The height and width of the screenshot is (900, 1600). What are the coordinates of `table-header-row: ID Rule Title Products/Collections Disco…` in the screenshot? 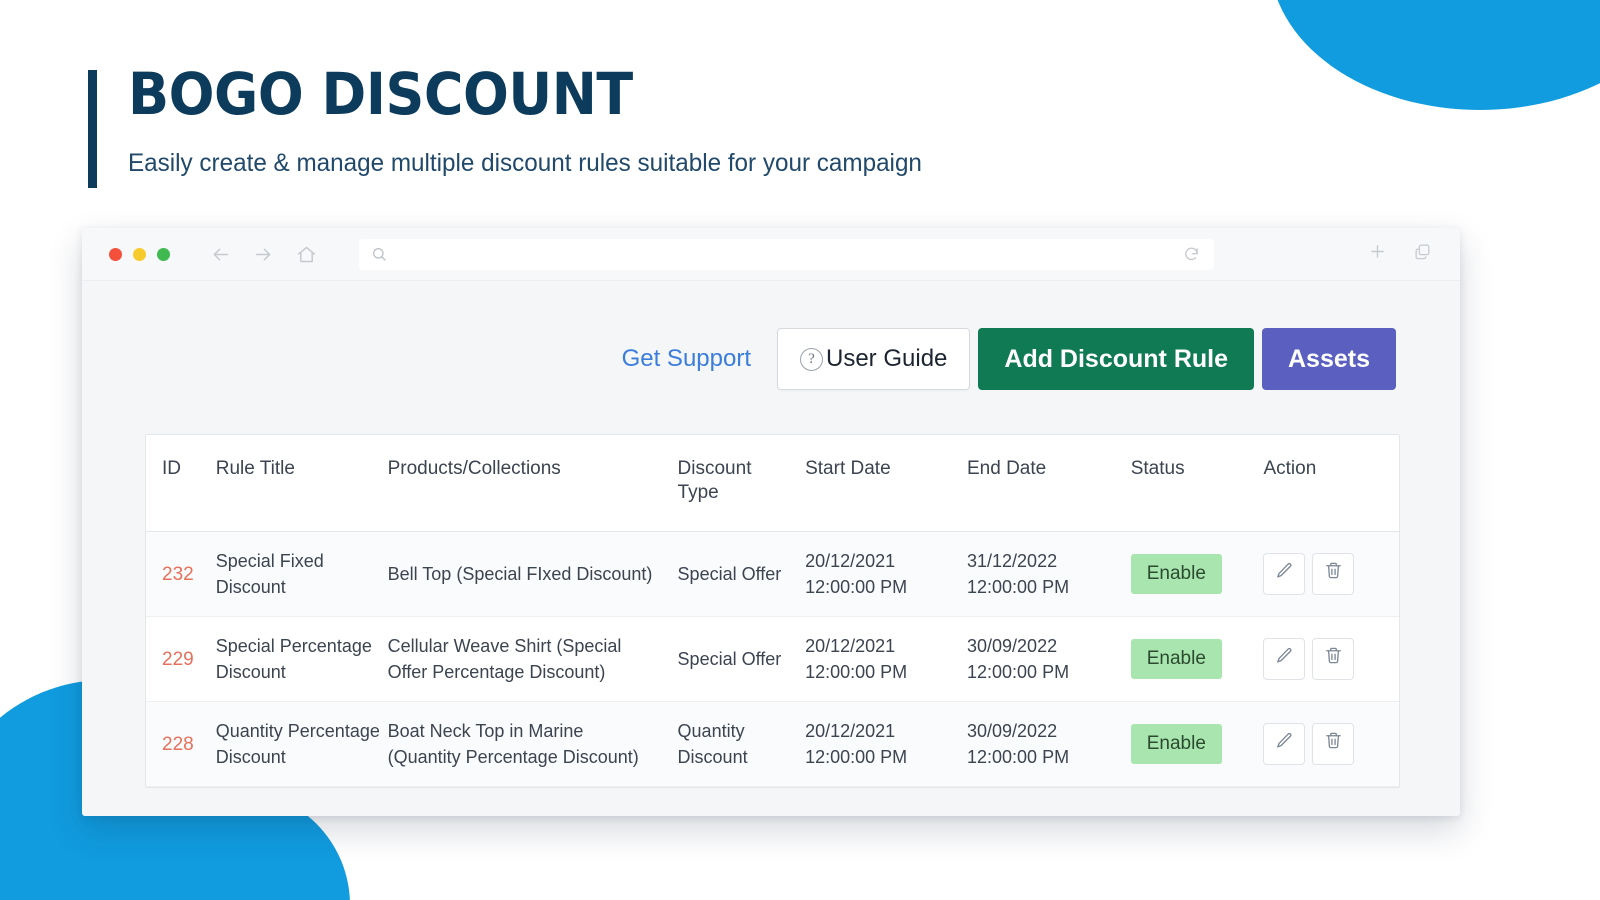 It's located at (772, 483).